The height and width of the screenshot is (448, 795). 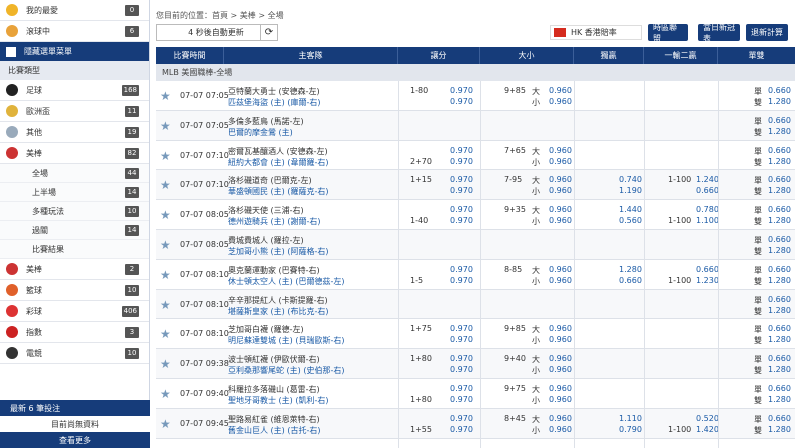 What do you see at coordinates (707, 419) in the screenshot?
I see `odds-value: 0.520` at bounding box center [707, 419].